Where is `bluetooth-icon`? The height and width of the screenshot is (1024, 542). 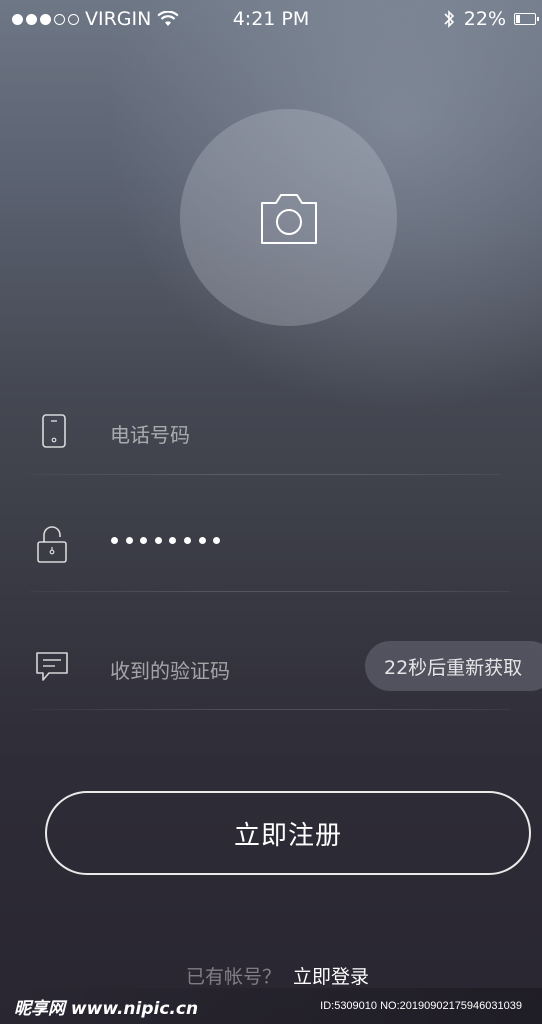
bluetooth-icon is located at coordinates (449, 19).